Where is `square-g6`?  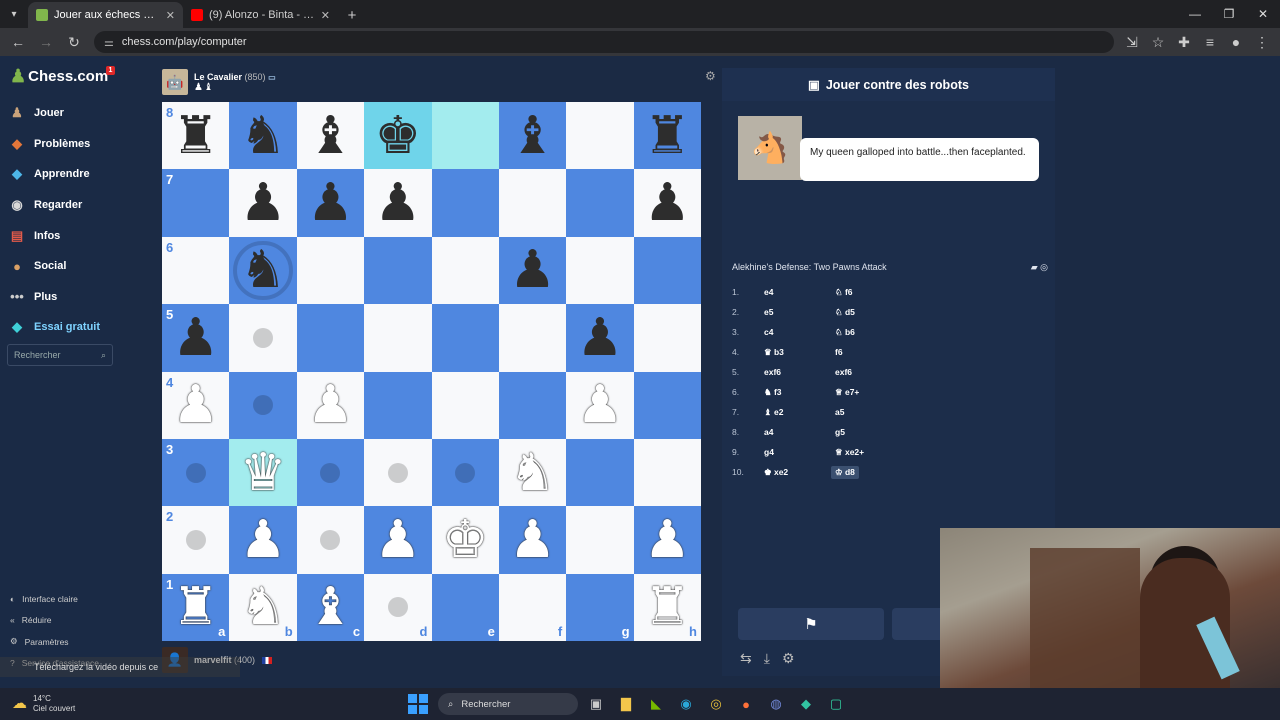
square-g6 is located at coordinates (600, 270).